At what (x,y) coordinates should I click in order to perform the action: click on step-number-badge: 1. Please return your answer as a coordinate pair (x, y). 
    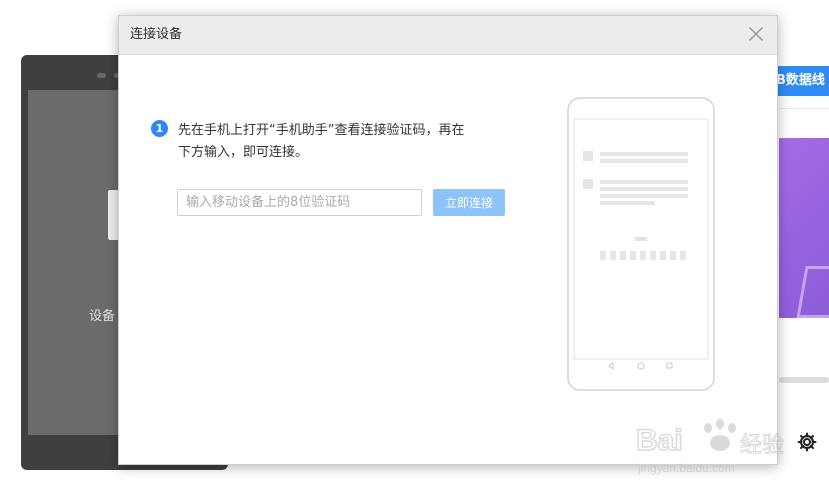
    Looking at the image, I should click on (159, 128).